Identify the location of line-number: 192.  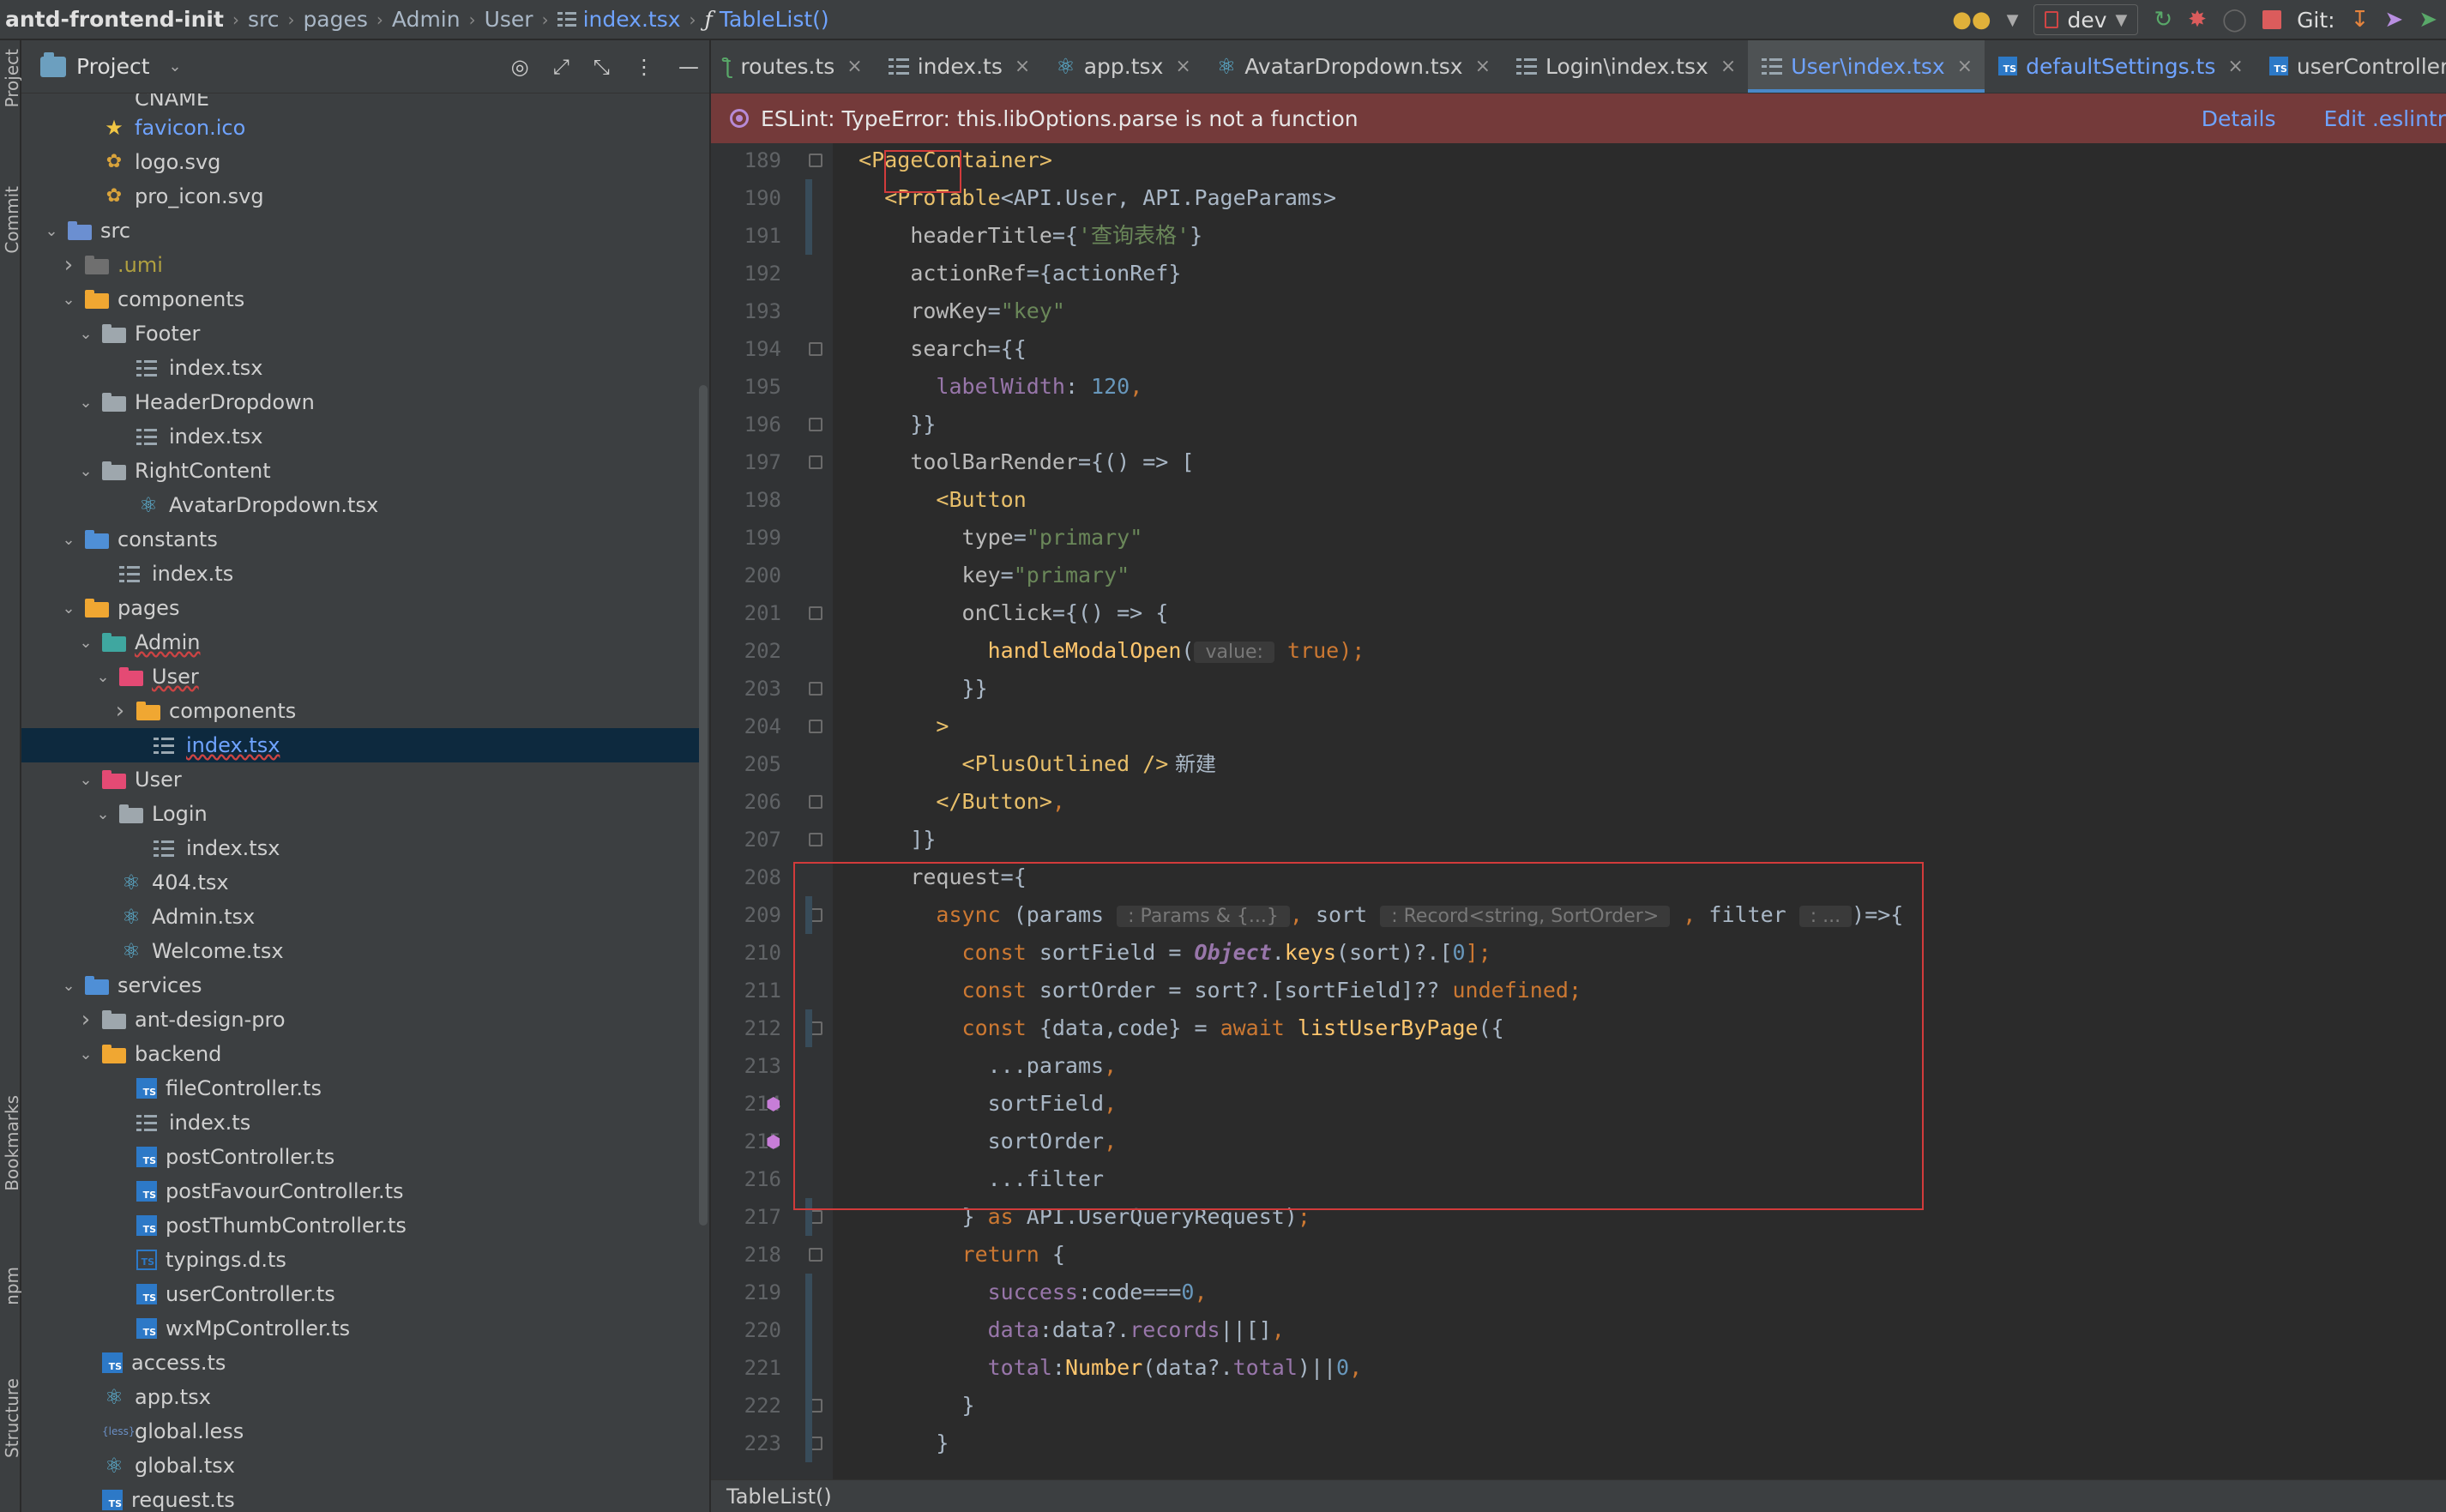
(747, 273).